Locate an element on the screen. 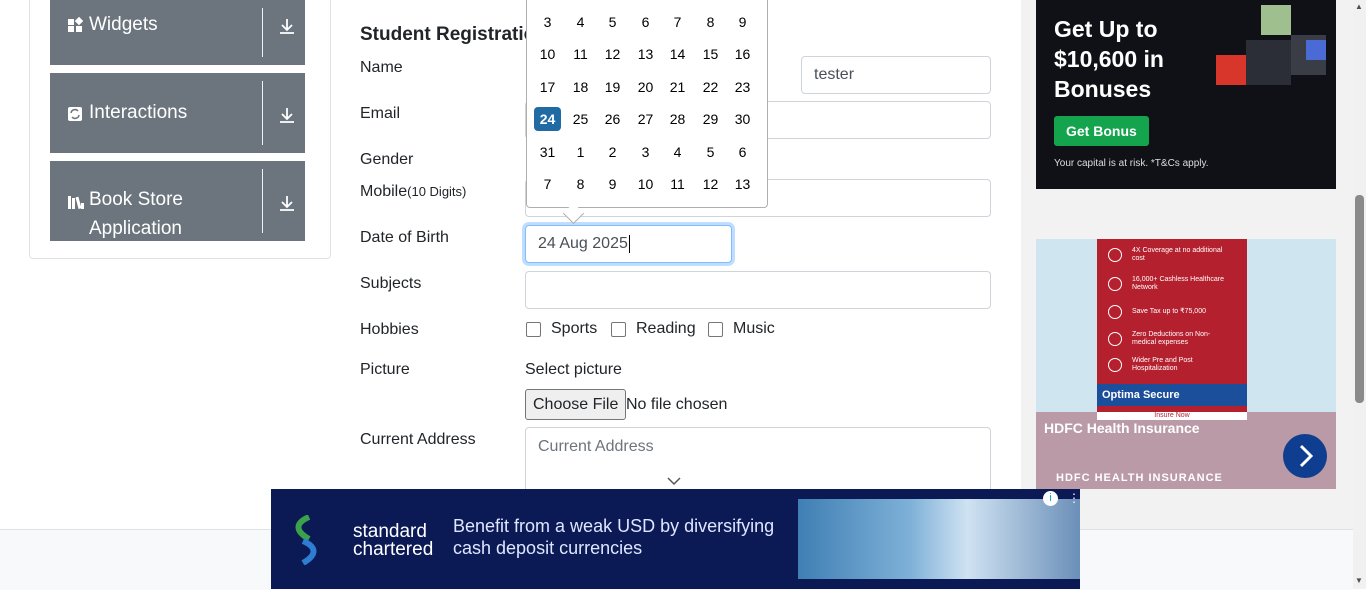  dob-input: 24 Aug 2025 is located at coordinates (628, 244).